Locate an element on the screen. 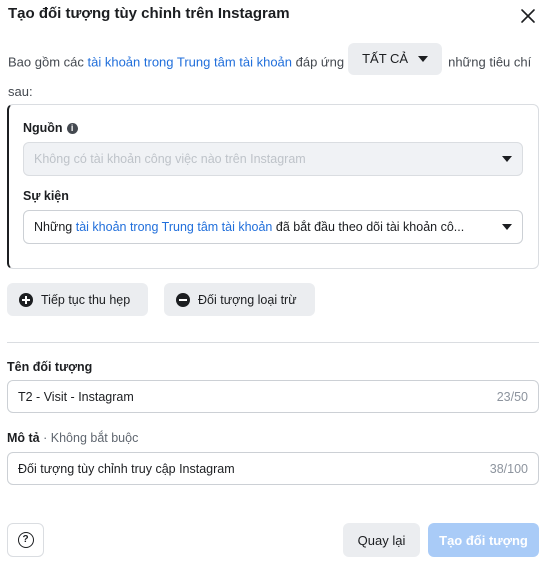  exclude-audience-button: Đối tượng loại trừ is located at coordinates (239, 299).